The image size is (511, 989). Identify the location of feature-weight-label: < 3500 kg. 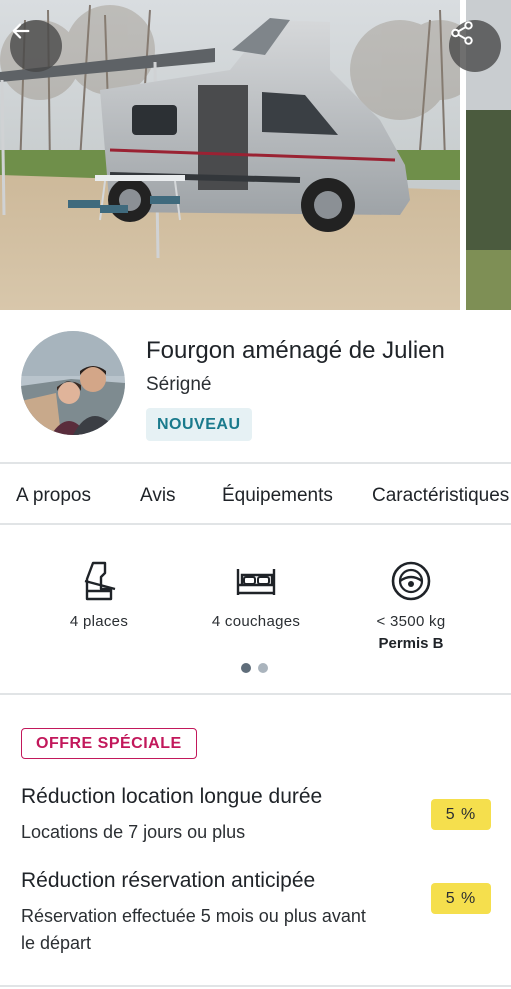
(411, 621).